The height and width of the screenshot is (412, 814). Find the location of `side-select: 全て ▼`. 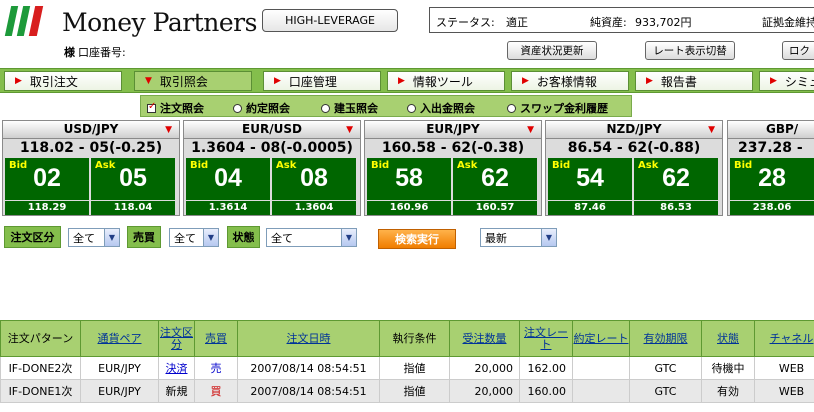

side-select: 全て ▼ is located at coordinates (194, 237).